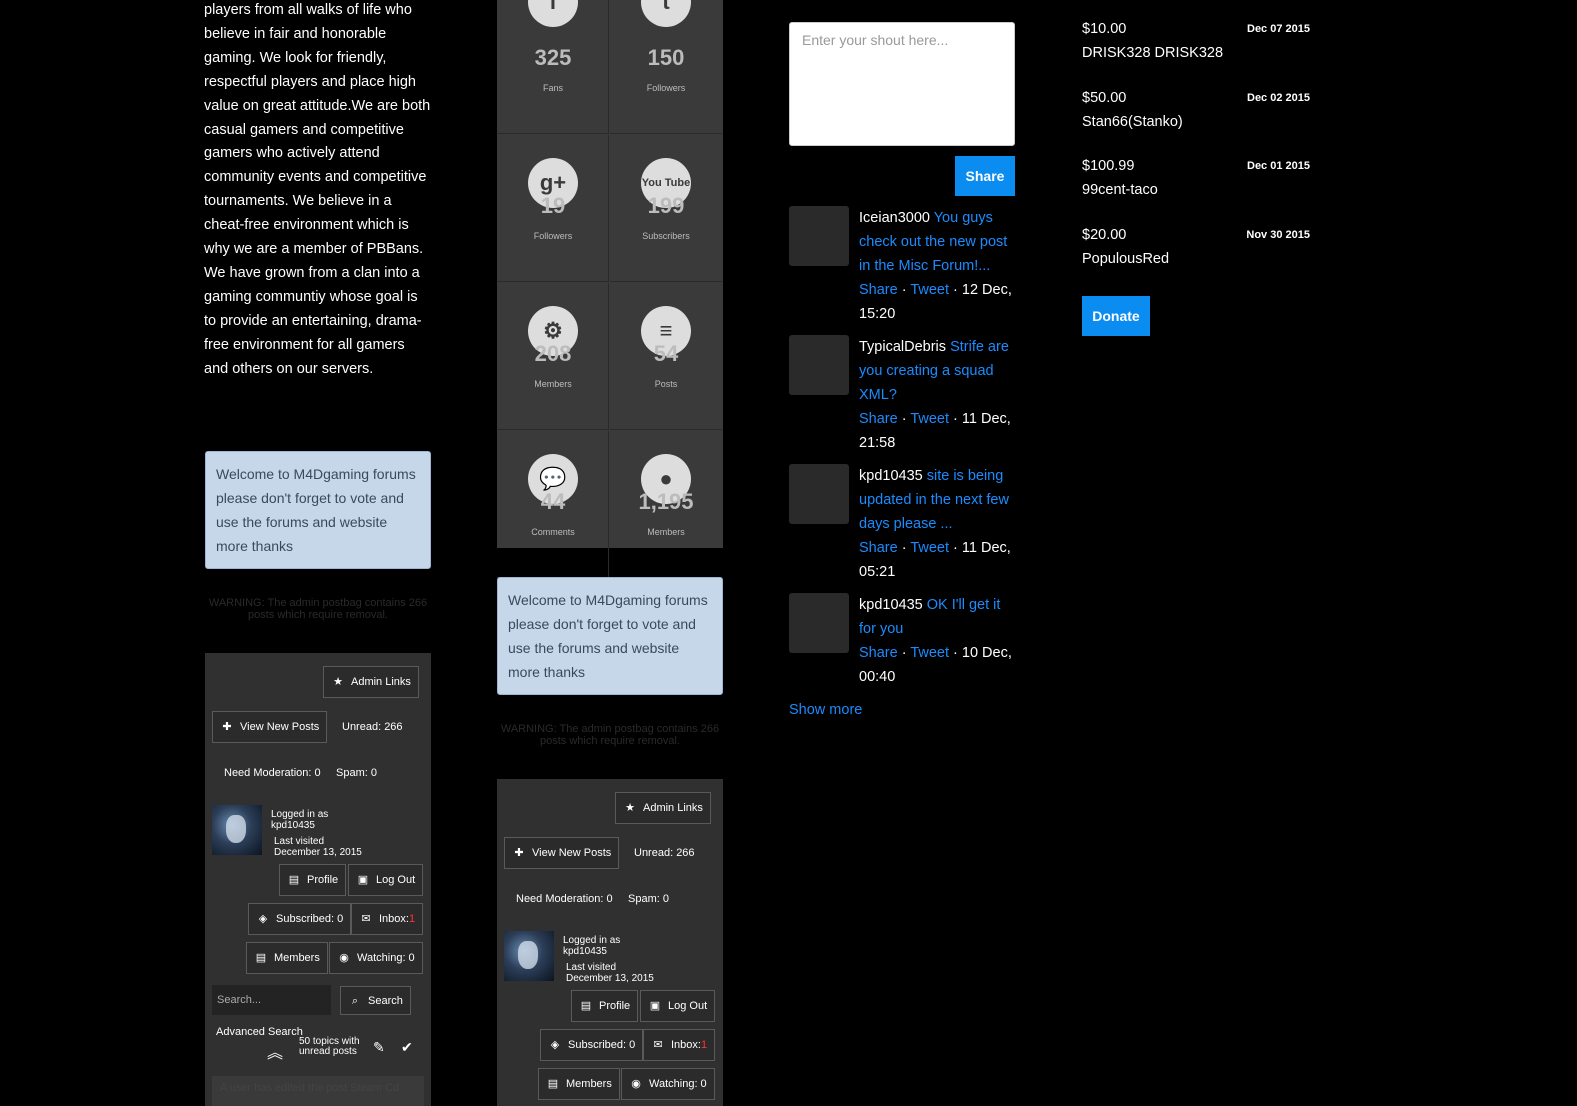 The image size is (1577, 1106). I want to click on stat-value: 199, so click(666, 205).